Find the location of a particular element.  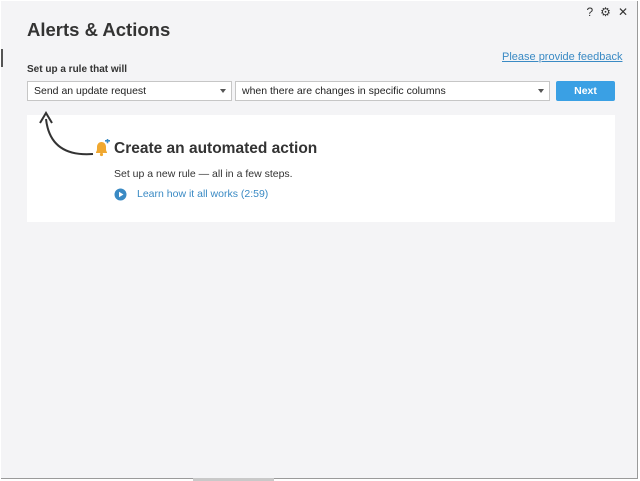

gear-icon: ⚙ is located at coordinates (605, 12).